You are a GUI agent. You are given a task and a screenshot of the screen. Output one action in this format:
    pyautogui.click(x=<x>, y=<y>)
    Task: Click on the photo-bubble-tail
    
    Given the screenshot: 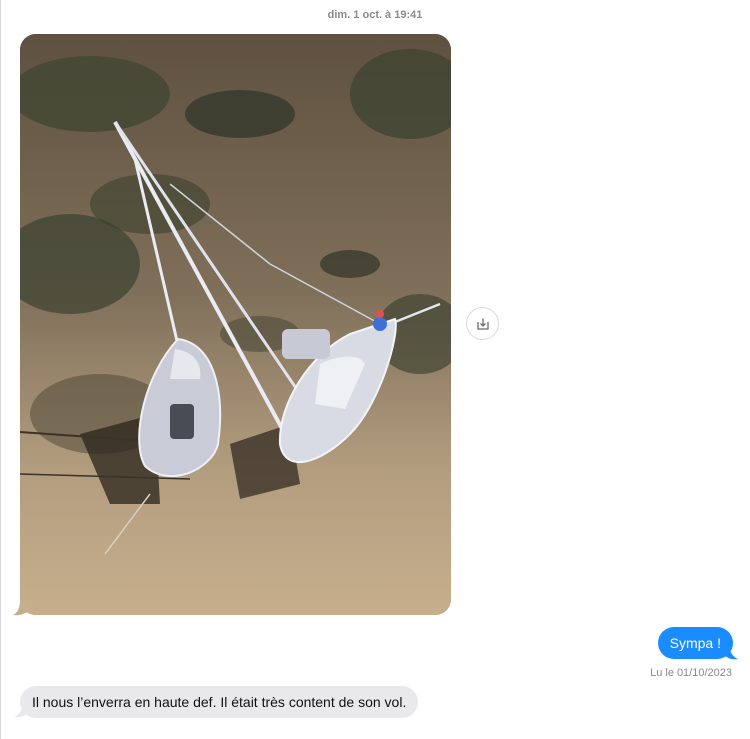 What is the action you would take?
    pyautogui.click(x=22, y=608)
    